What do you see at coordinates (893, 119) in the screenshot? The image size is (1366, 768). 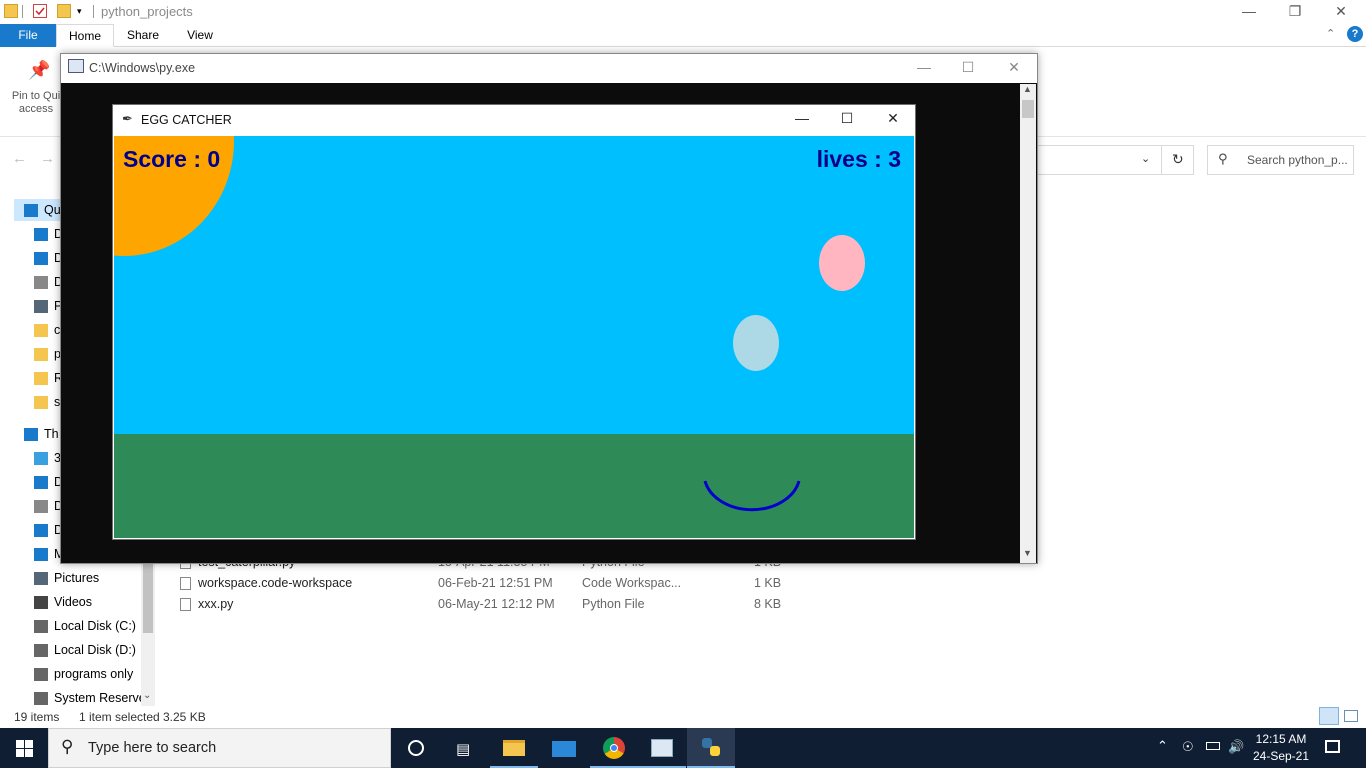 I see `game-close-button: ✕` at bounding box center [893, 119].